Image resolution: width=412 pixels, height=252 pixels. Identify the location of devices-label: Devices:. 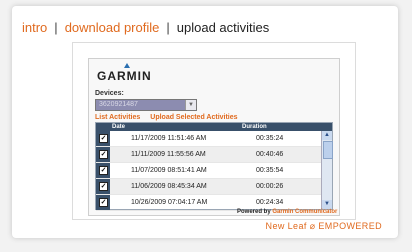
(109, 93).